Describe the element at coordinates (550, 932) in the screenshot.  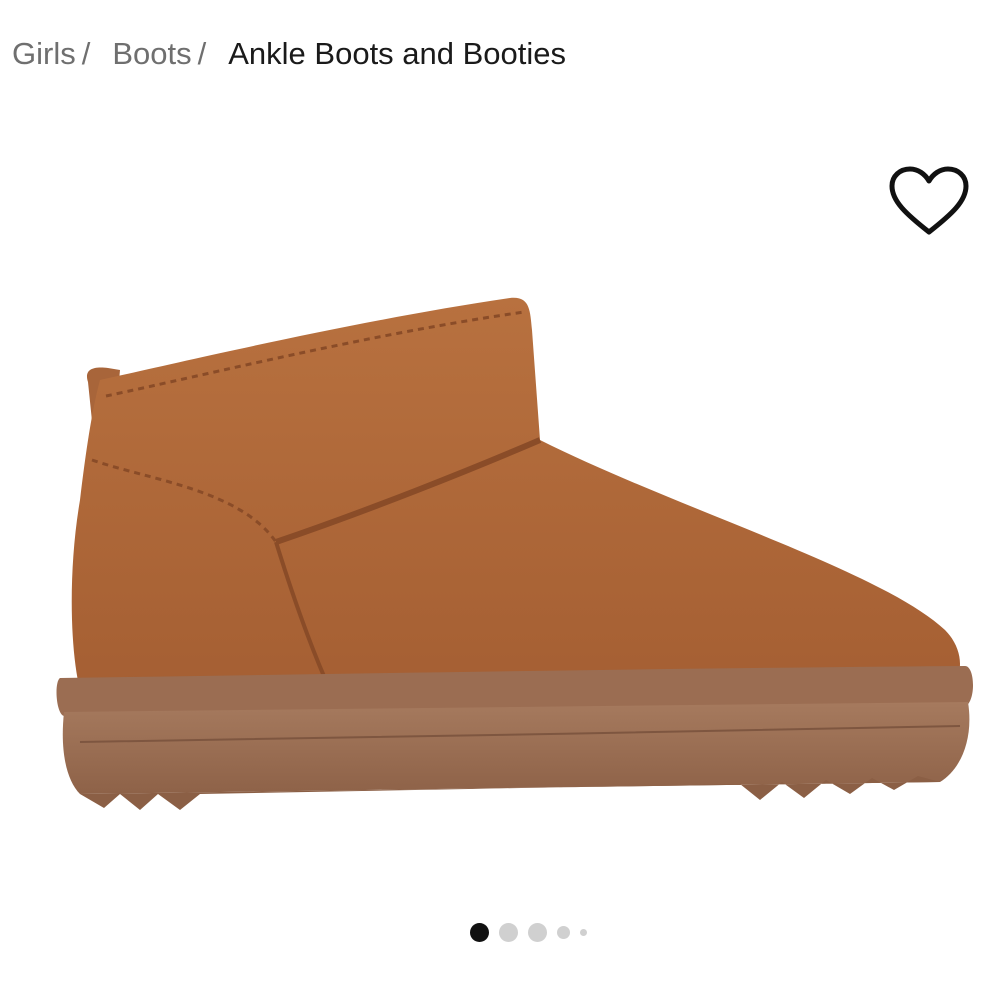
I see `carousel-indicators` at that location.